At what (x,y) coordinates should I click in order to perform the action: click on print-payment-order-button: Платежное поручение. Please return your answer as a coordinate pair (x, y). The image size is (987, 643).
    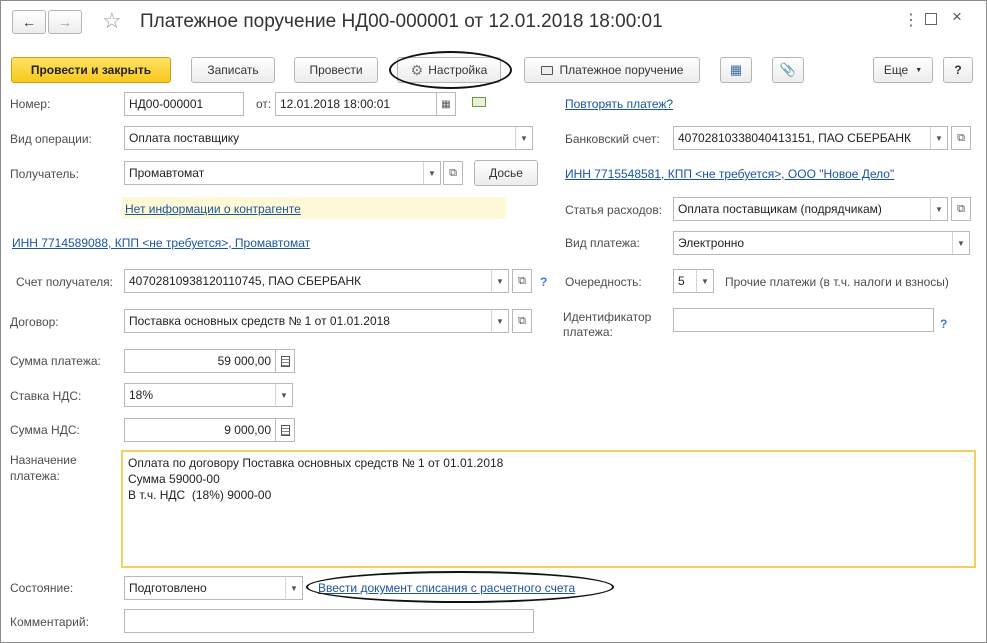
    Looking at the image, I should click on (612, 70).